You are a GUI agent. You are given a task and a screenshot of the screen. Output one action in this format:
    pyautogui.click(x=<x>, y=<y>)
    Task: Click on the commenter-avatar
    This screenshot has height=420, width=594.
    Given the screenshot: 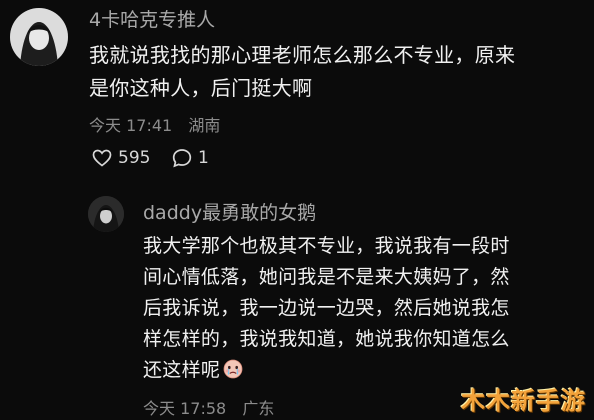 What is the action you would take?
    pyautogui.click(x=39, y=37)
    